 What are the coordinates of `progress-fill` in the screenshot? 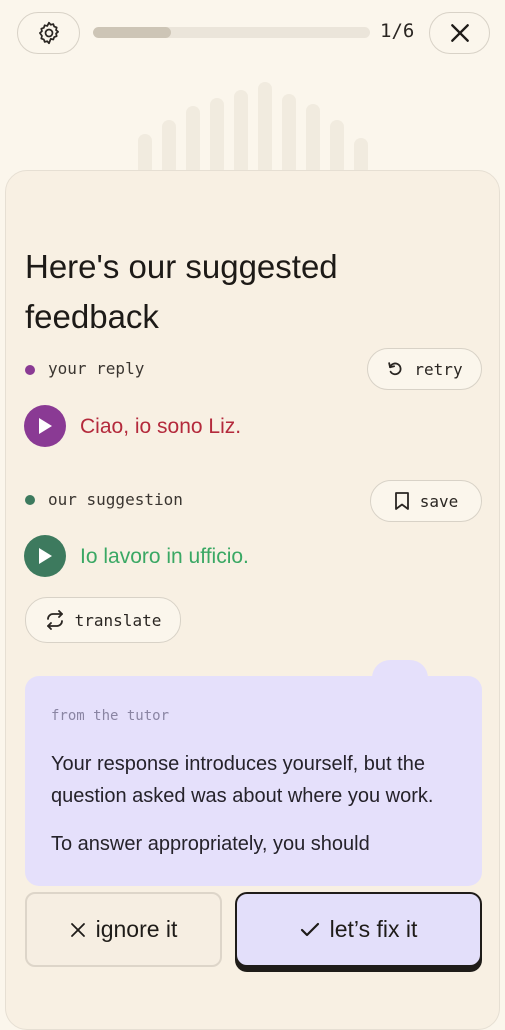 It's located at (132, 32).